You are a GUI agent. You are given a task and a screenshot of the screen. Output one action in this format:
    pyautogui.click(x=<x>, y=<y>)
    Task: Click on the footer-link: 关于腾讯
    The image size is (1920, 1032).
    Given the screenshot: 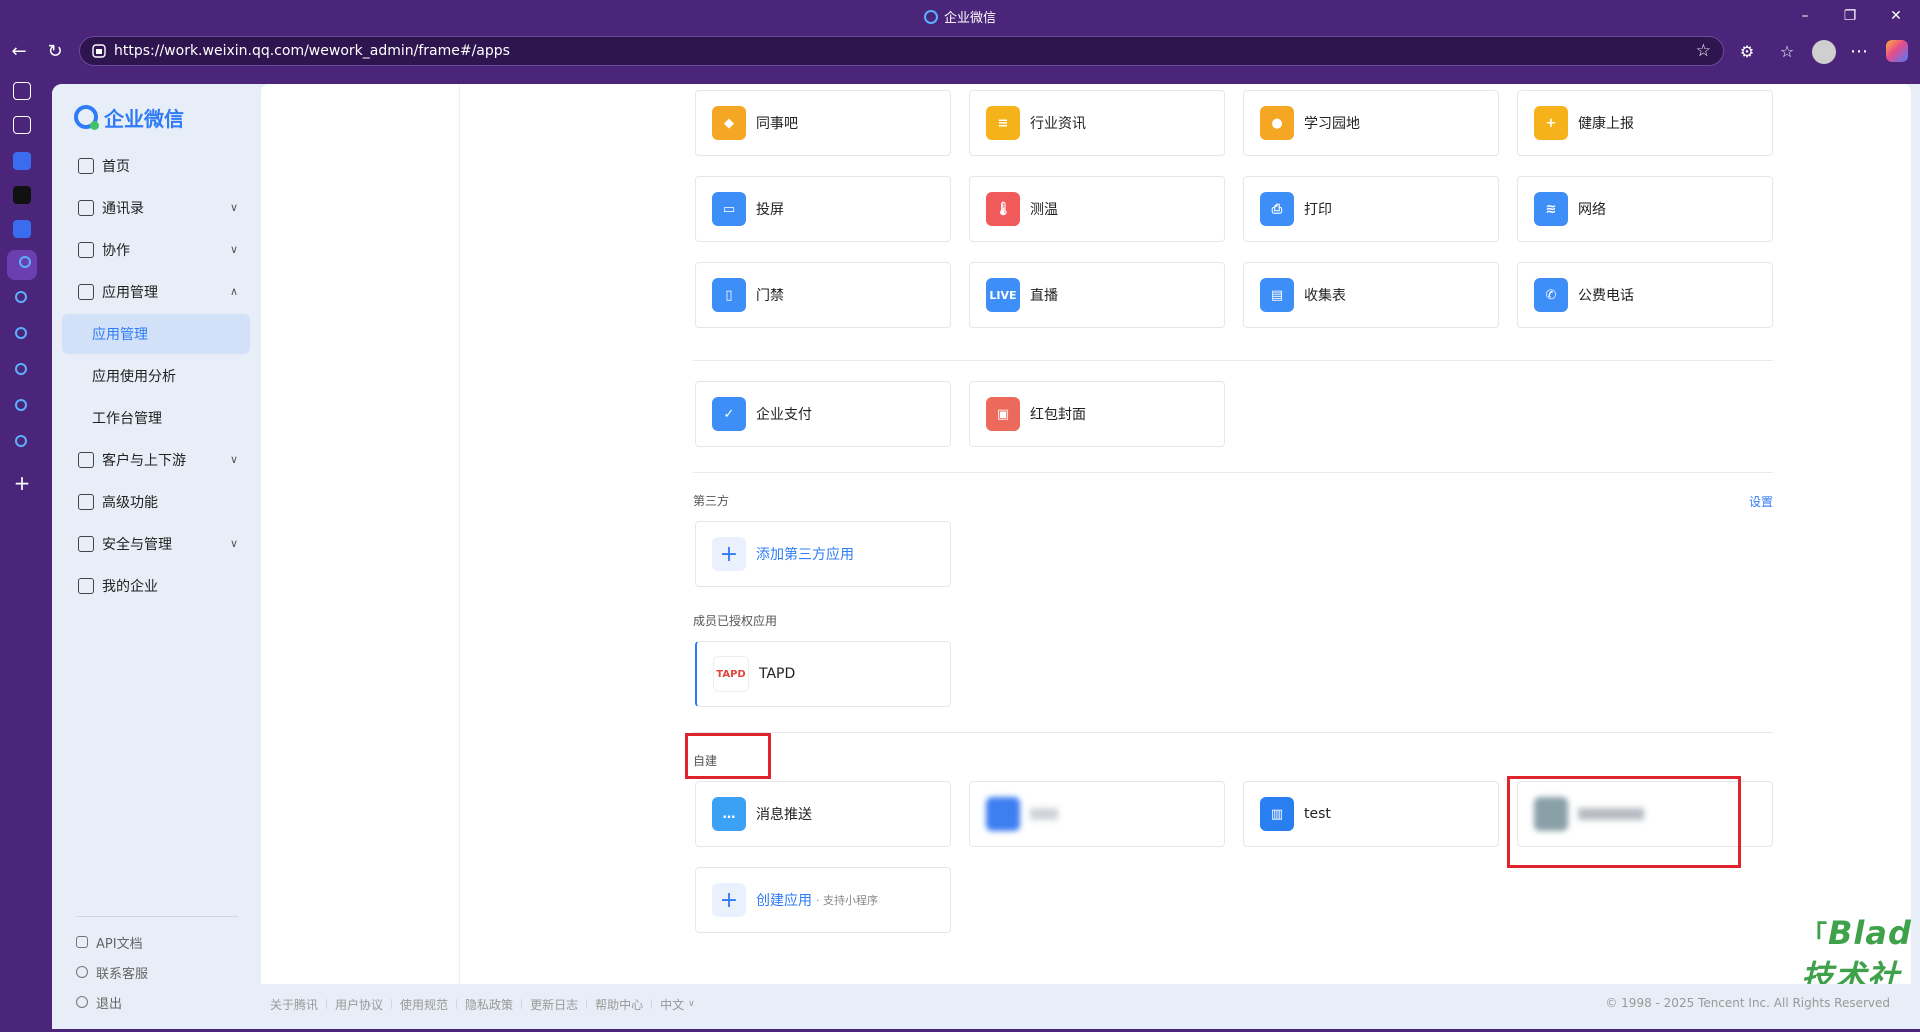 What is the action you would take?
    pyautogui.click(x=294, y=1004)
    